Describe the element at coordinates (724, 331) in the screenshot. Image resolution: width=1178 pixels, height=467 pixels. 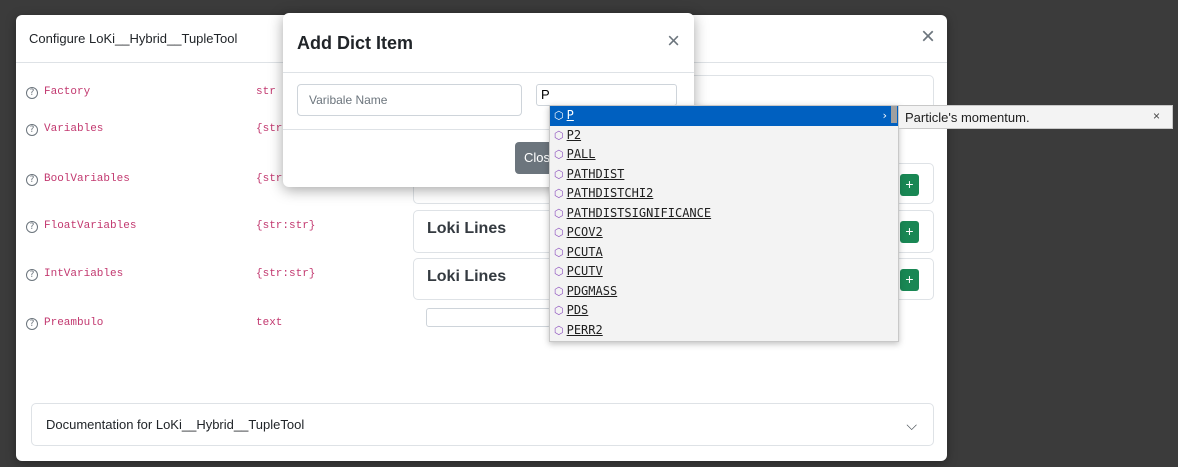
I see `suggestion-item: ⬡ PERR2` at that location.